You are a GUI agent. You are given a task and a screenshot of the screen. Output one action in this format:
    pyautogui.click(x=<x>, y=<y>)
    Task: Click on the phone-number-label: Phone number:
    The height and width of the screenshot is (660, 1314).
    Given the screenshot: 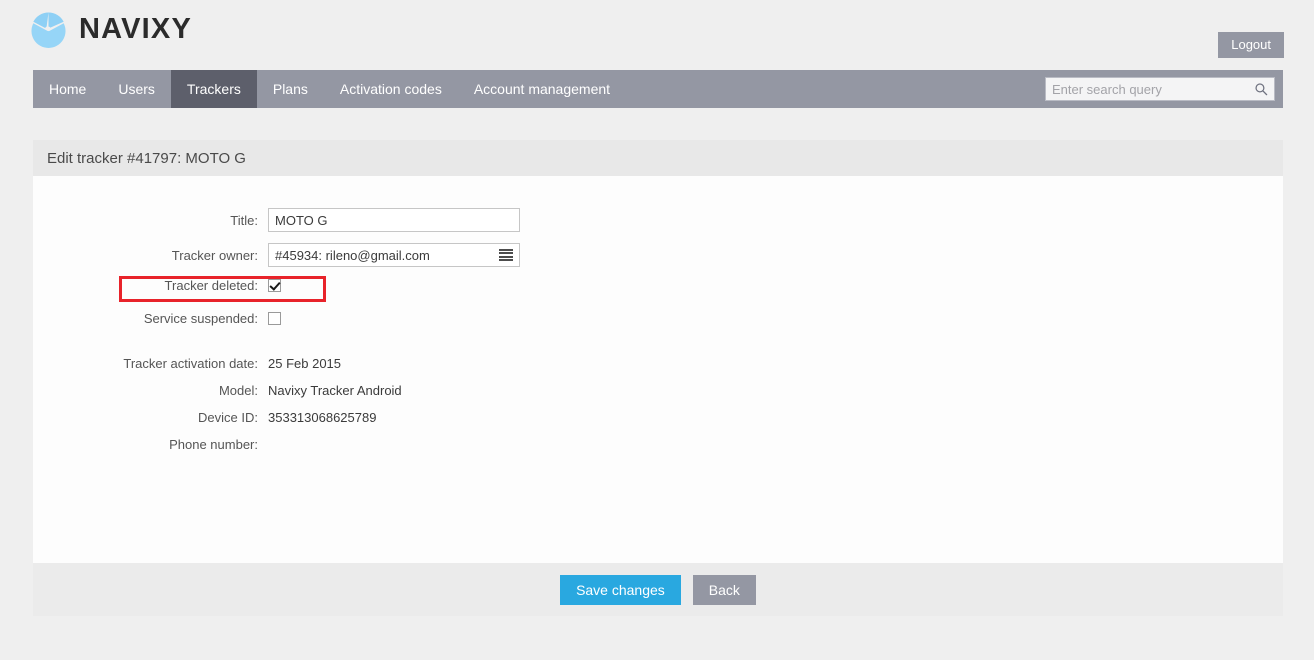 What is the action you would take?
    pyautogui.click(x=213, y=444)
    